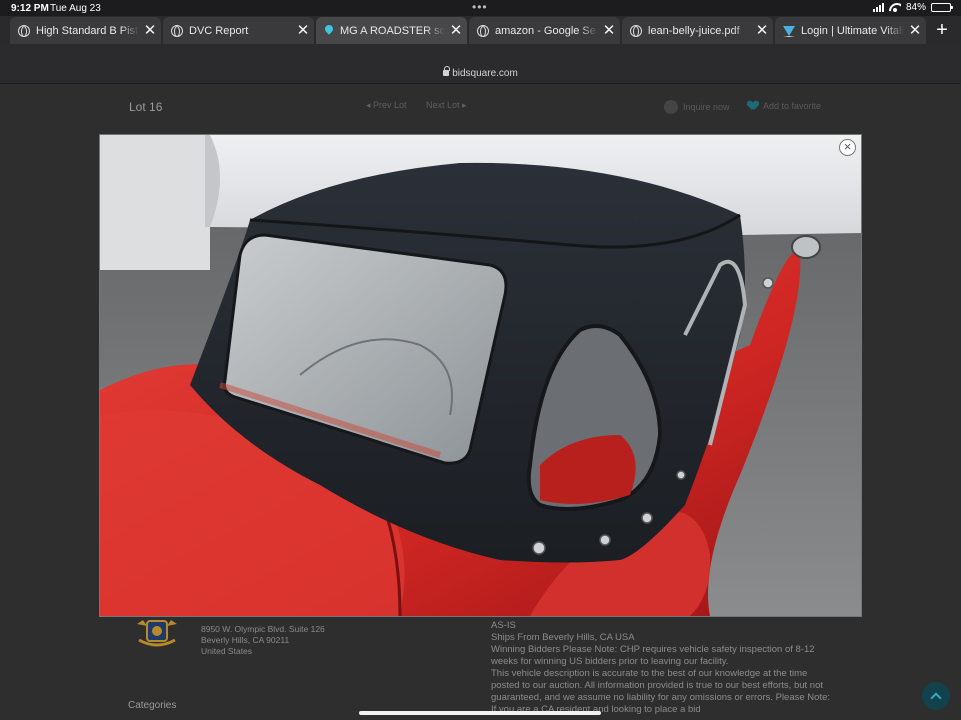 The image size is (961, 720). What do you see at coordinates (895, 7) in the screenshot?
I see `wifi-icon` at bounding box center [895, 7].